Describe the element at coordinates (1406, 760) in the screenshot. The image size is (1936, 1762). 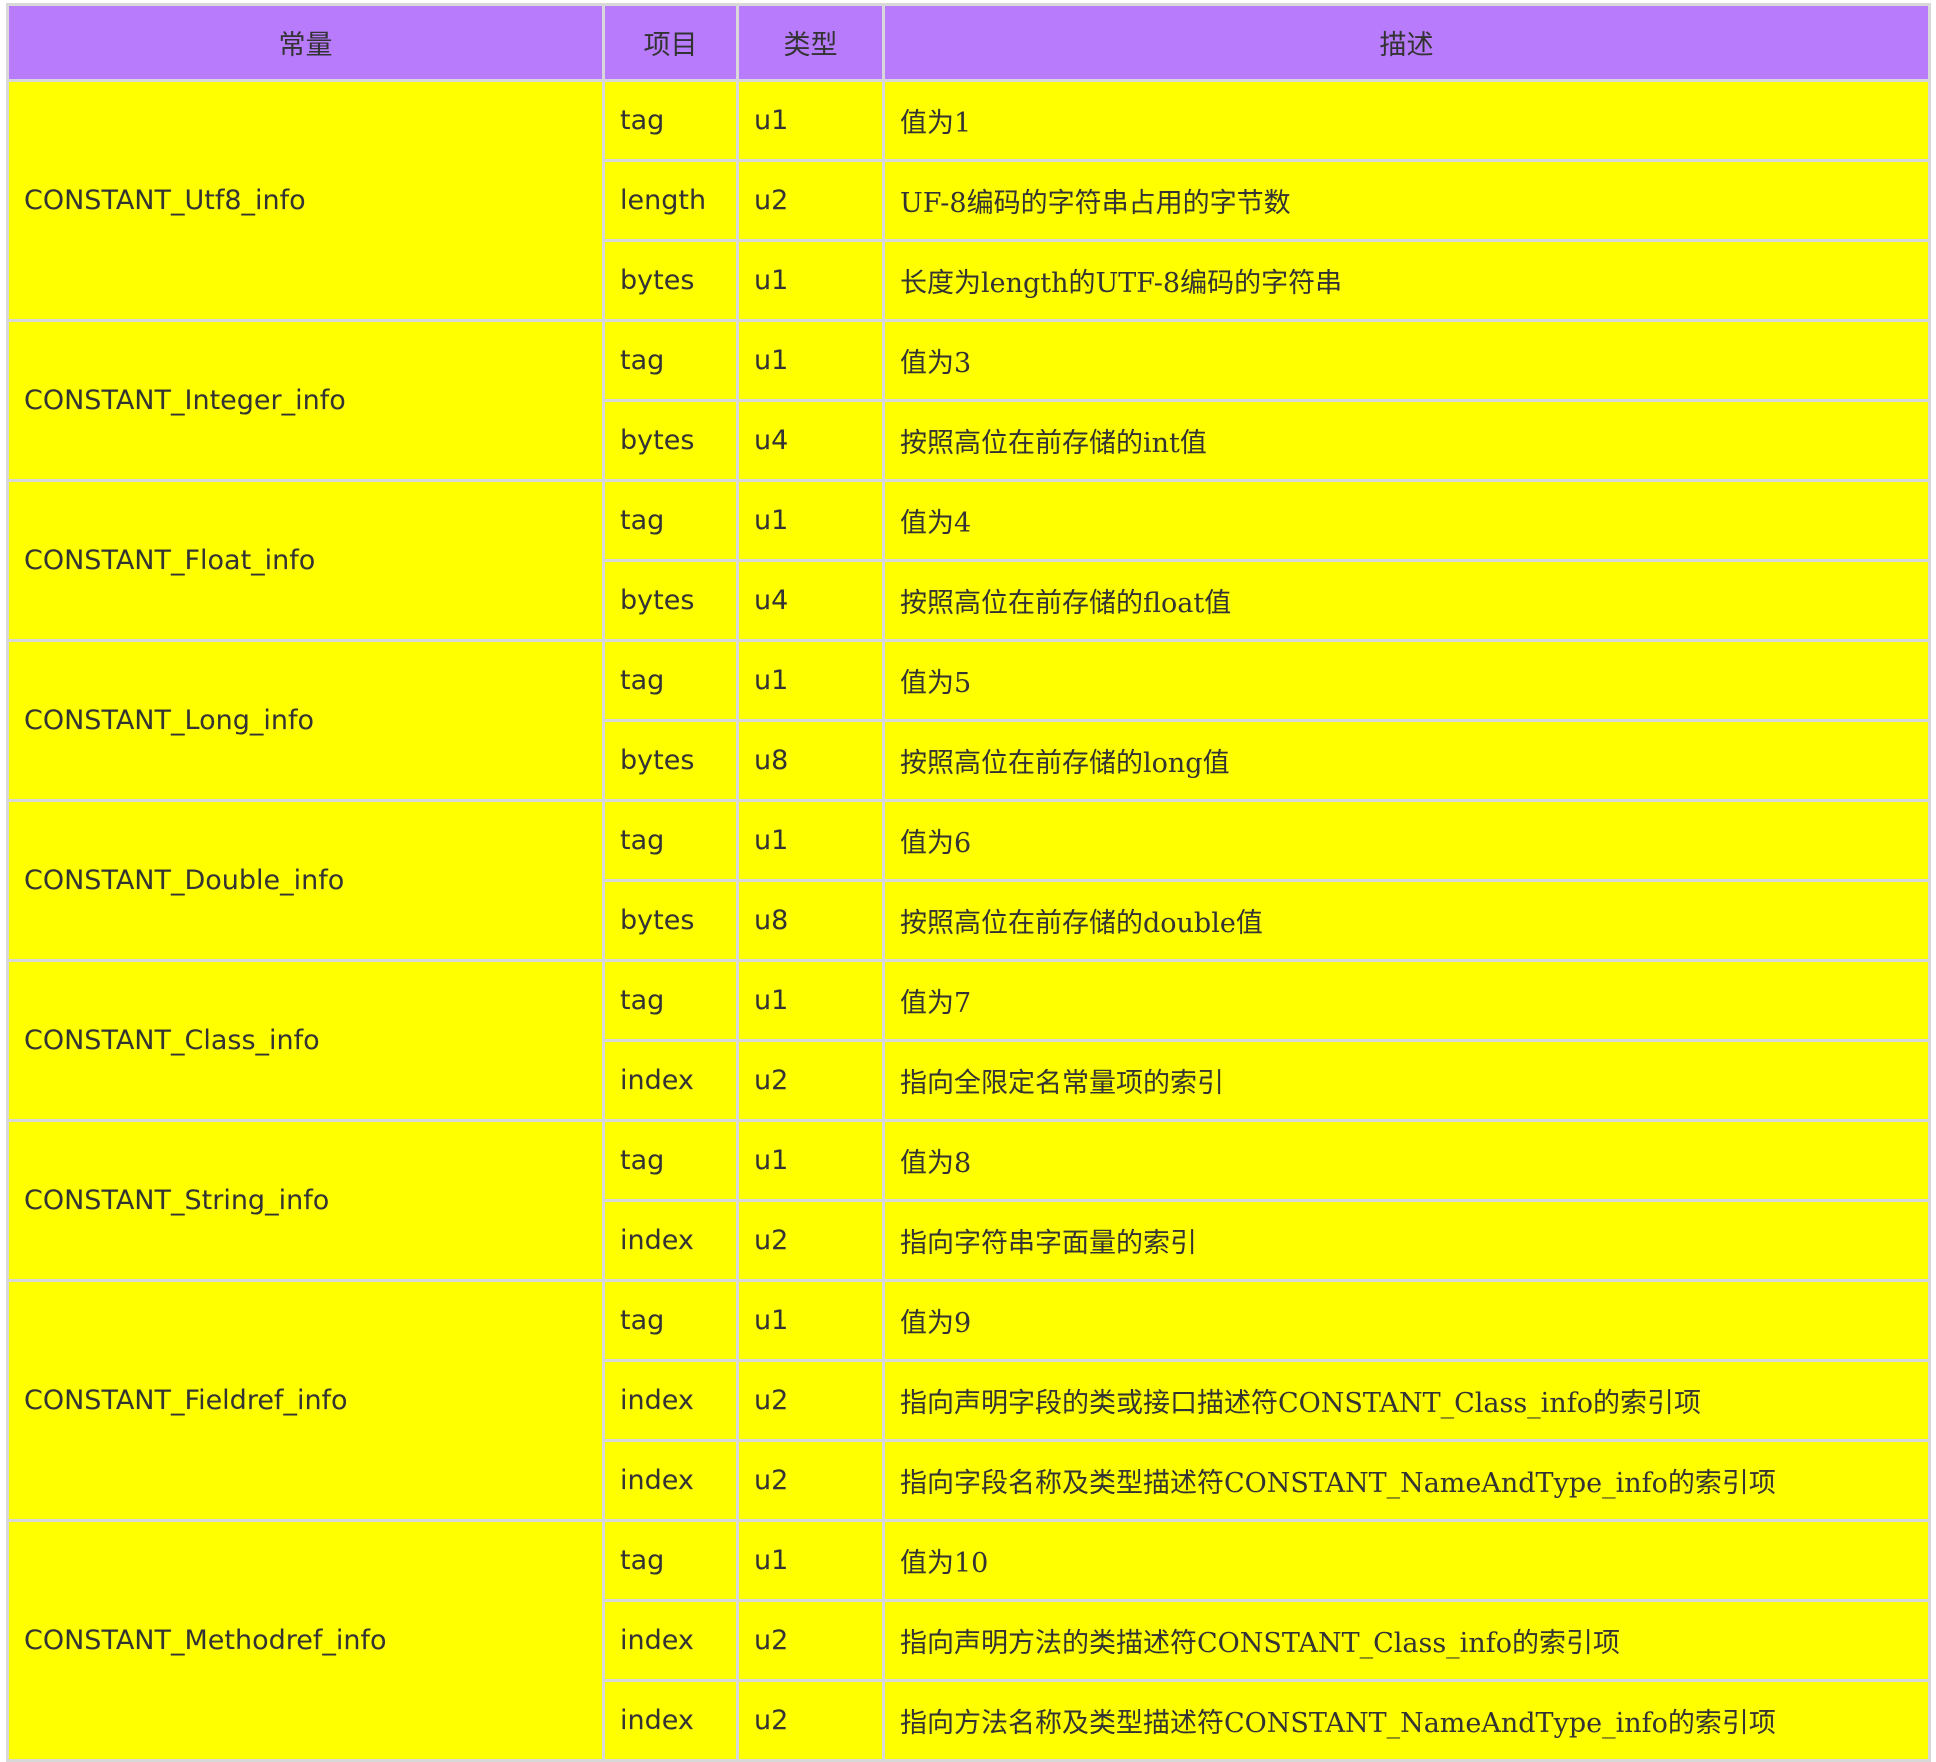
I see `description-cell: 按照高位在前存储的long值` at that location.